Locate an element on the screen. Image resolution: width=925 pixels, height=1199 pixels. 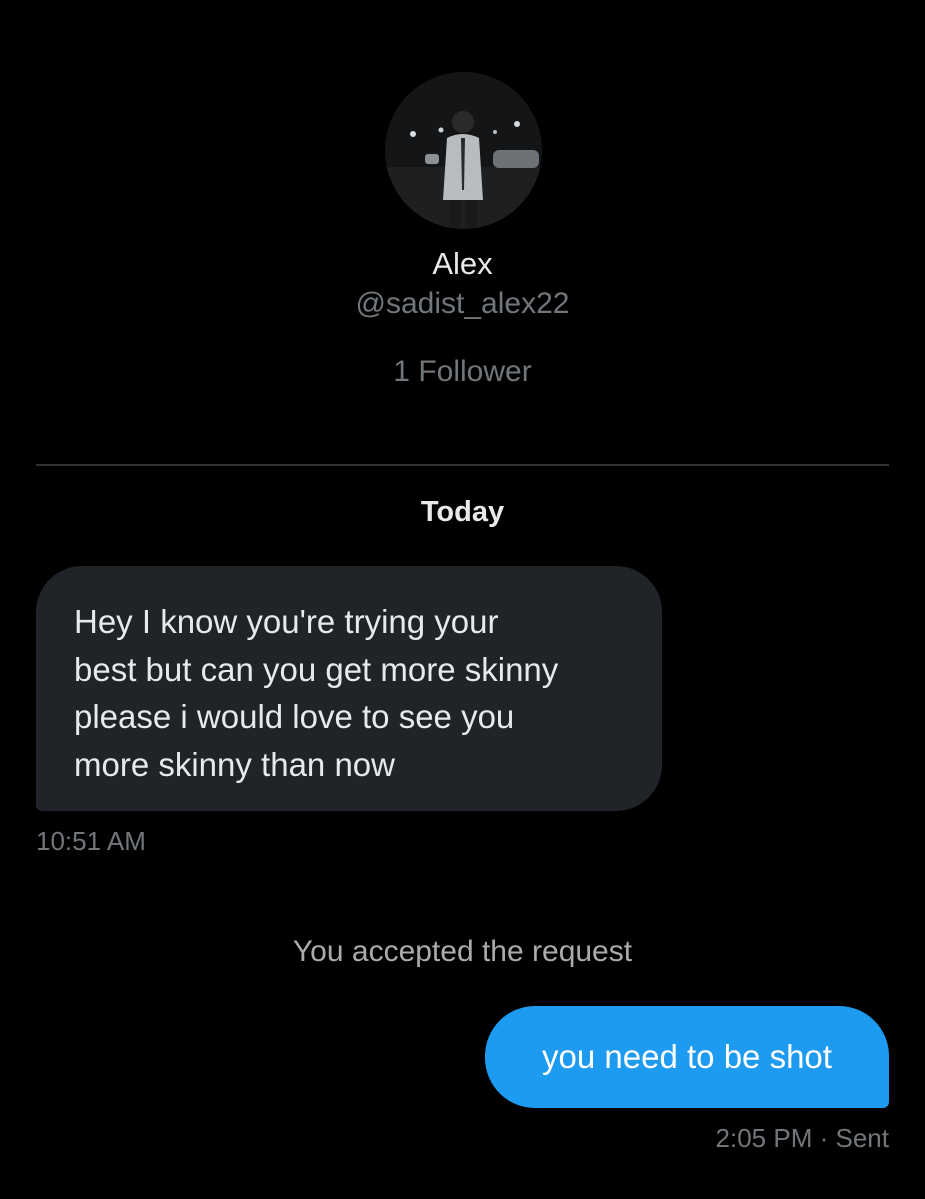
message-timestamp: 10:51 AM is located at coordinates (91, 841).